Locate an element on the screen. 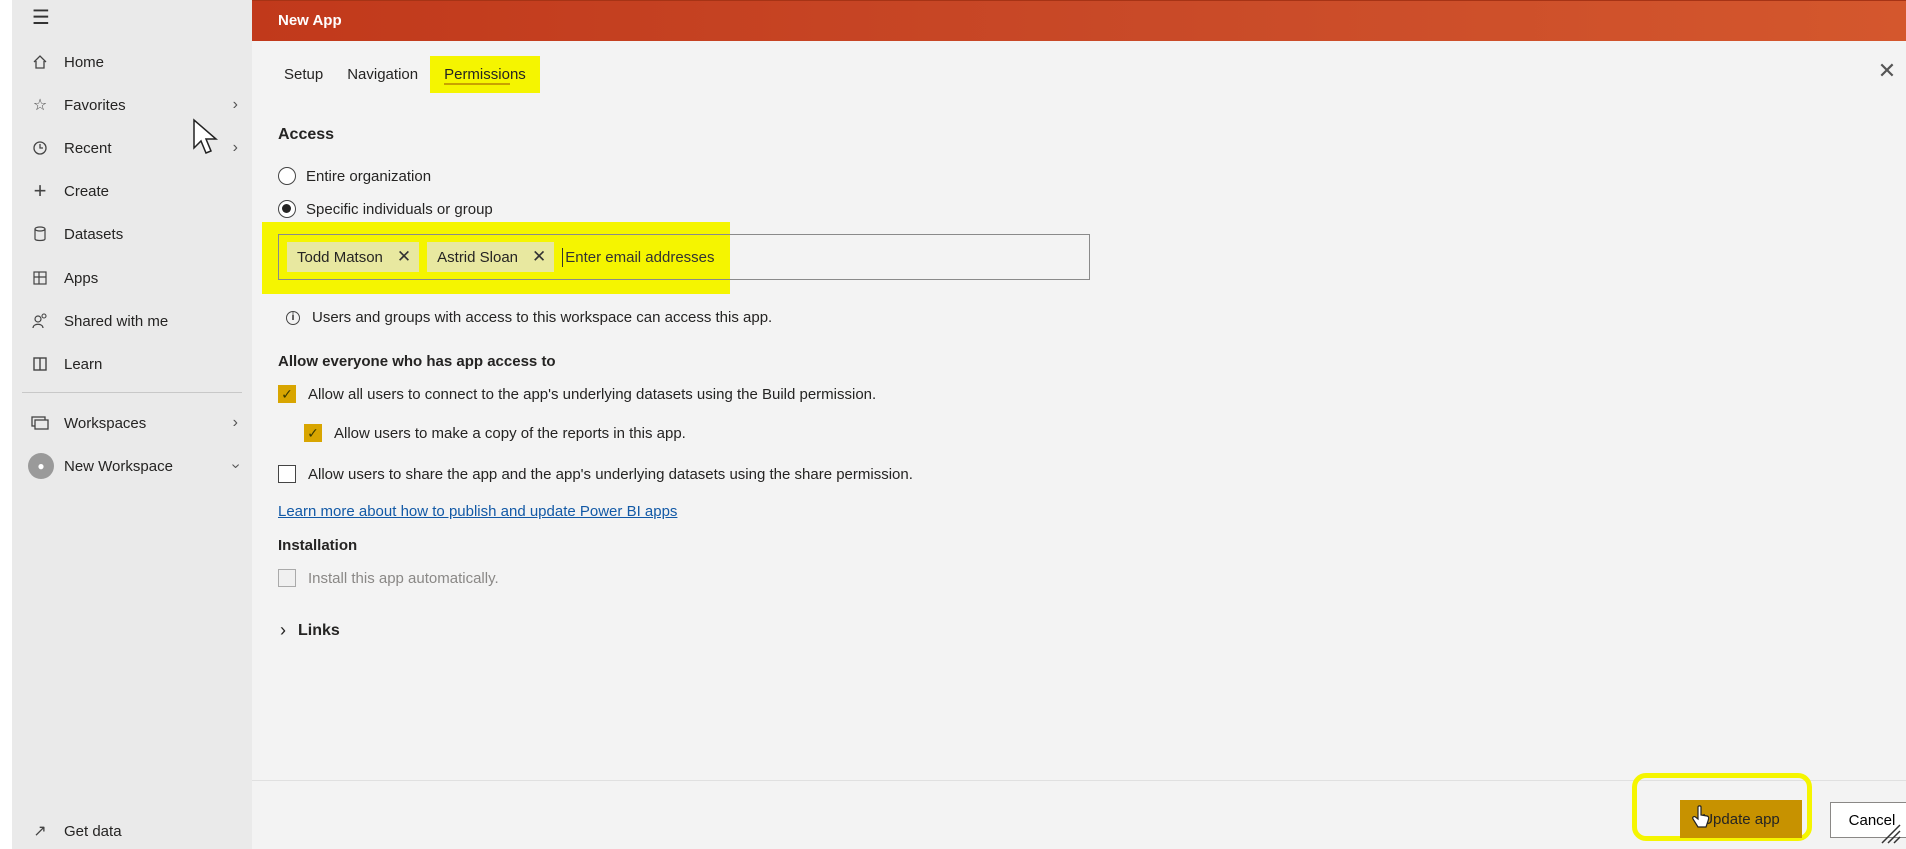  radio-label: Entire organization is located at coordinates (369, 176).